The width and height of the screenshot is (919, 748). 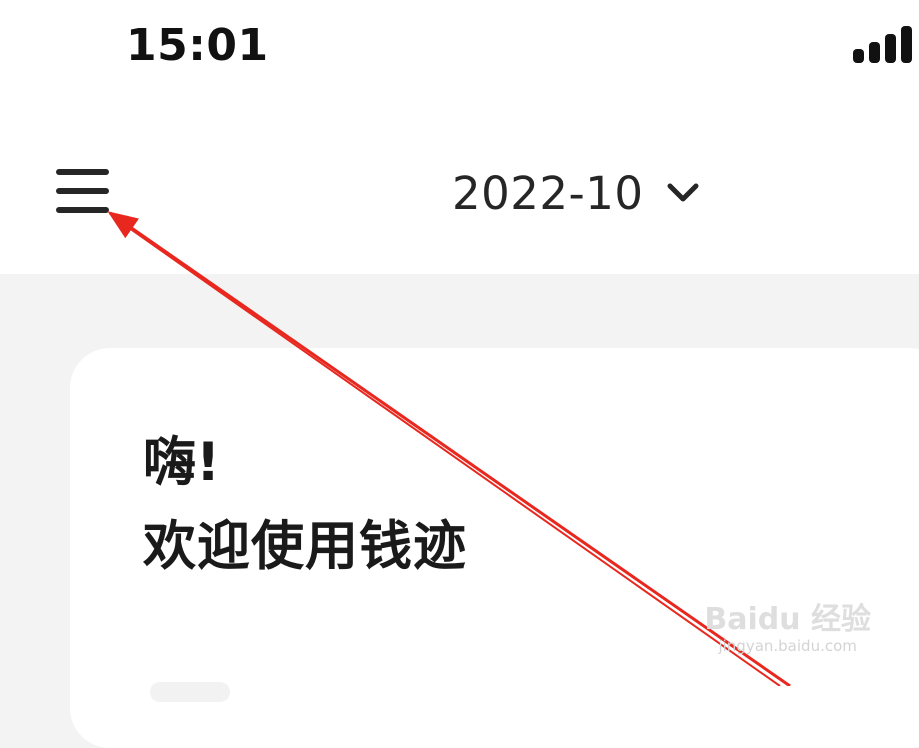 What do you see at coordinates (459, 50) in the screenshot?
I see `status-bar: 15:01` at bounding box center [459, 50].